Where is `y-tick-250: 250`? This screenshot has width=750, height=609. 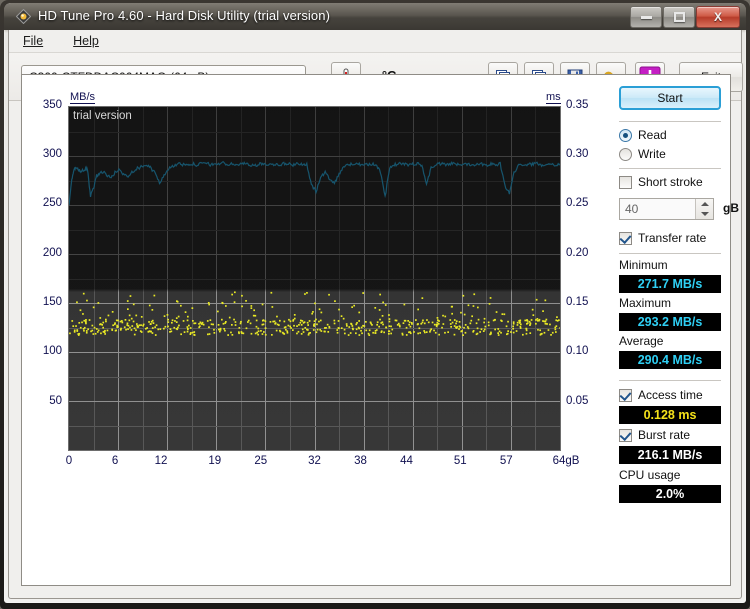
y-tick-250: 250 is located at coordinates (52, 203).